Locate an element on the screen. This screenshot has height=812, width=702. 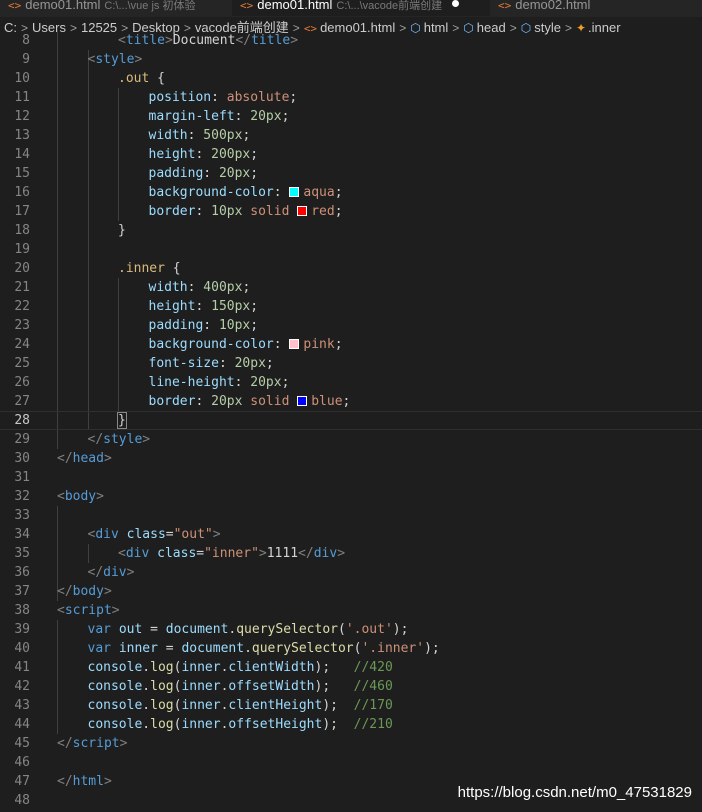
code-line: 28} is located at coordinates (351, 420).